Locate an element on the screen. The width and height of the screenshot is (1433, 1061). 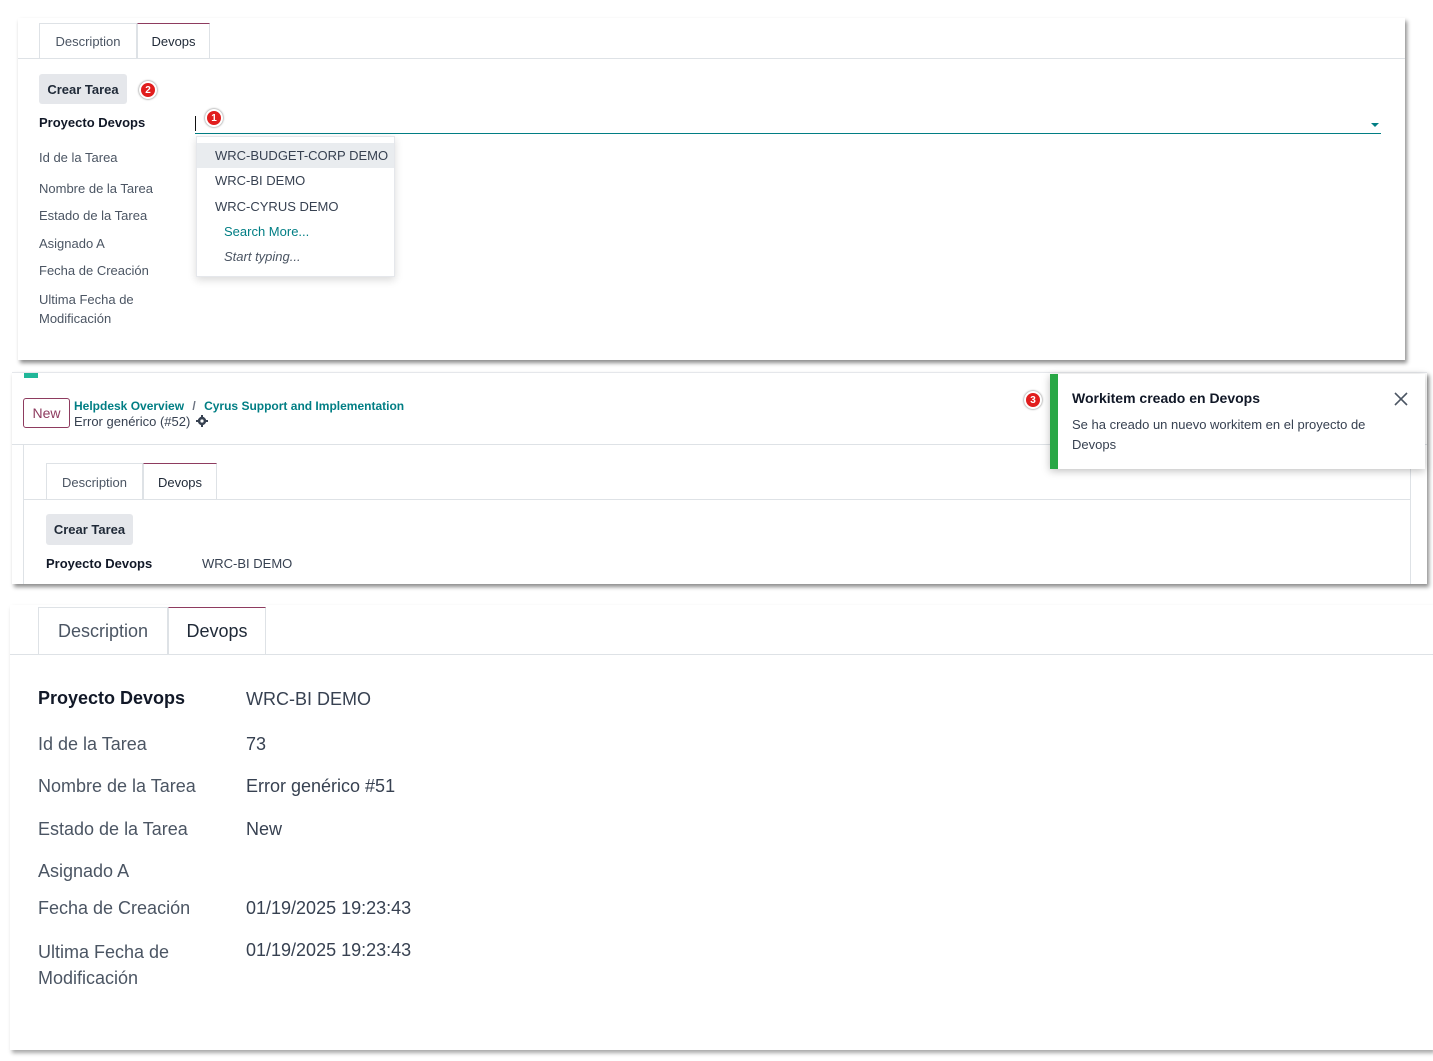
dropdown-option: WRC-CYRUS DEMO is located at coordinates (295, 206).